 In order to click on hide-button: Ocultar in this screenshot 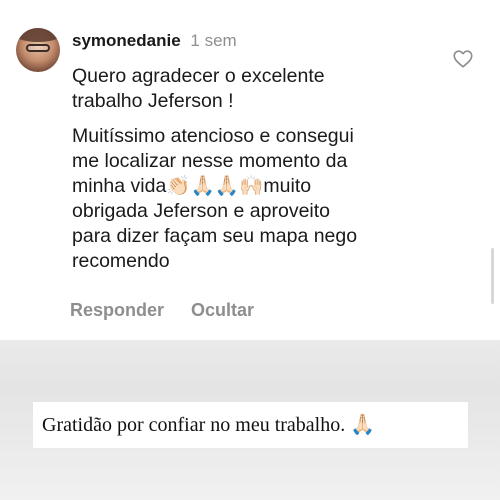, I will do `click(222, 310)`.